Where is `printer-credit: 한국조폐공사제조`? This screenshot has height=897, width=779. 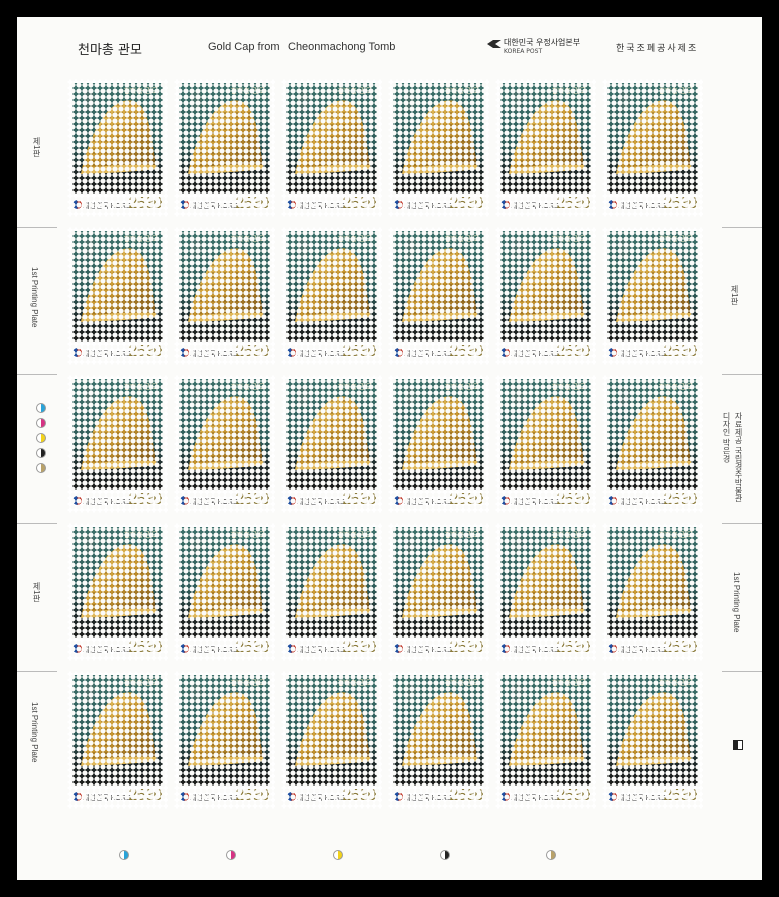 printer-credit: 한국조폐공사제조 is located at coordinates (657, 49).